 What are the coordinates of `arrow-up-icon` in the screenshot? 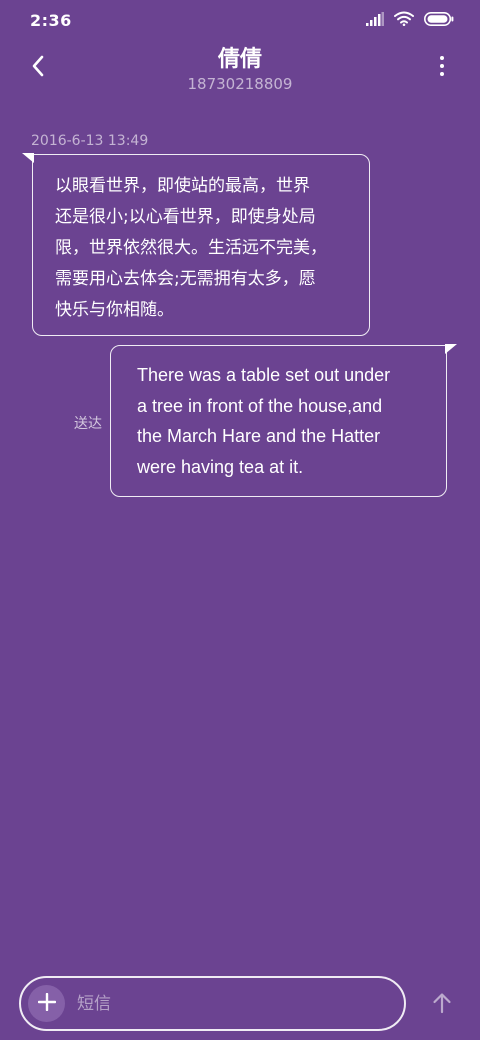 It's located at (442, 1005).